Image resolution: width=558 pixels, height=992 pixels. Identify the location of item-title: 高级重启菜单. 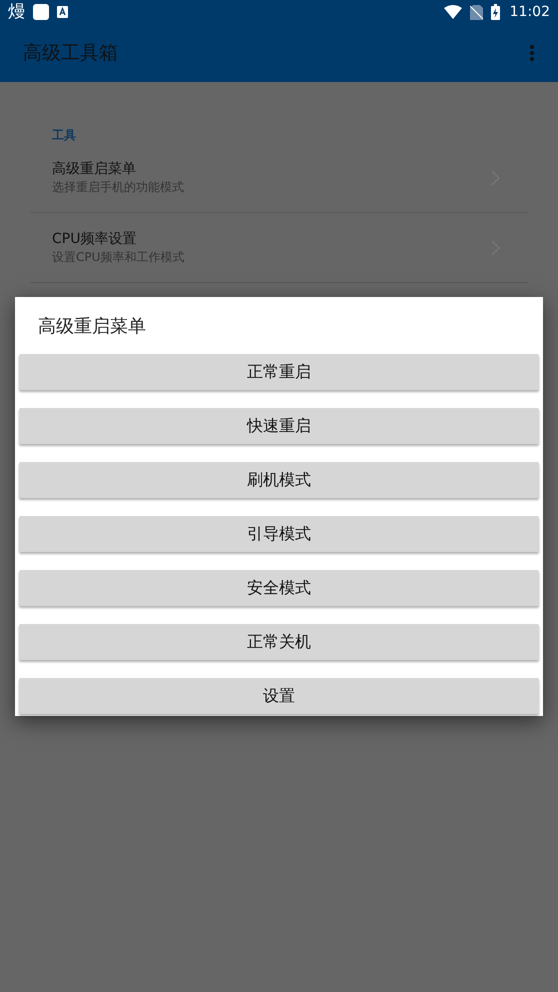
(94, 169).